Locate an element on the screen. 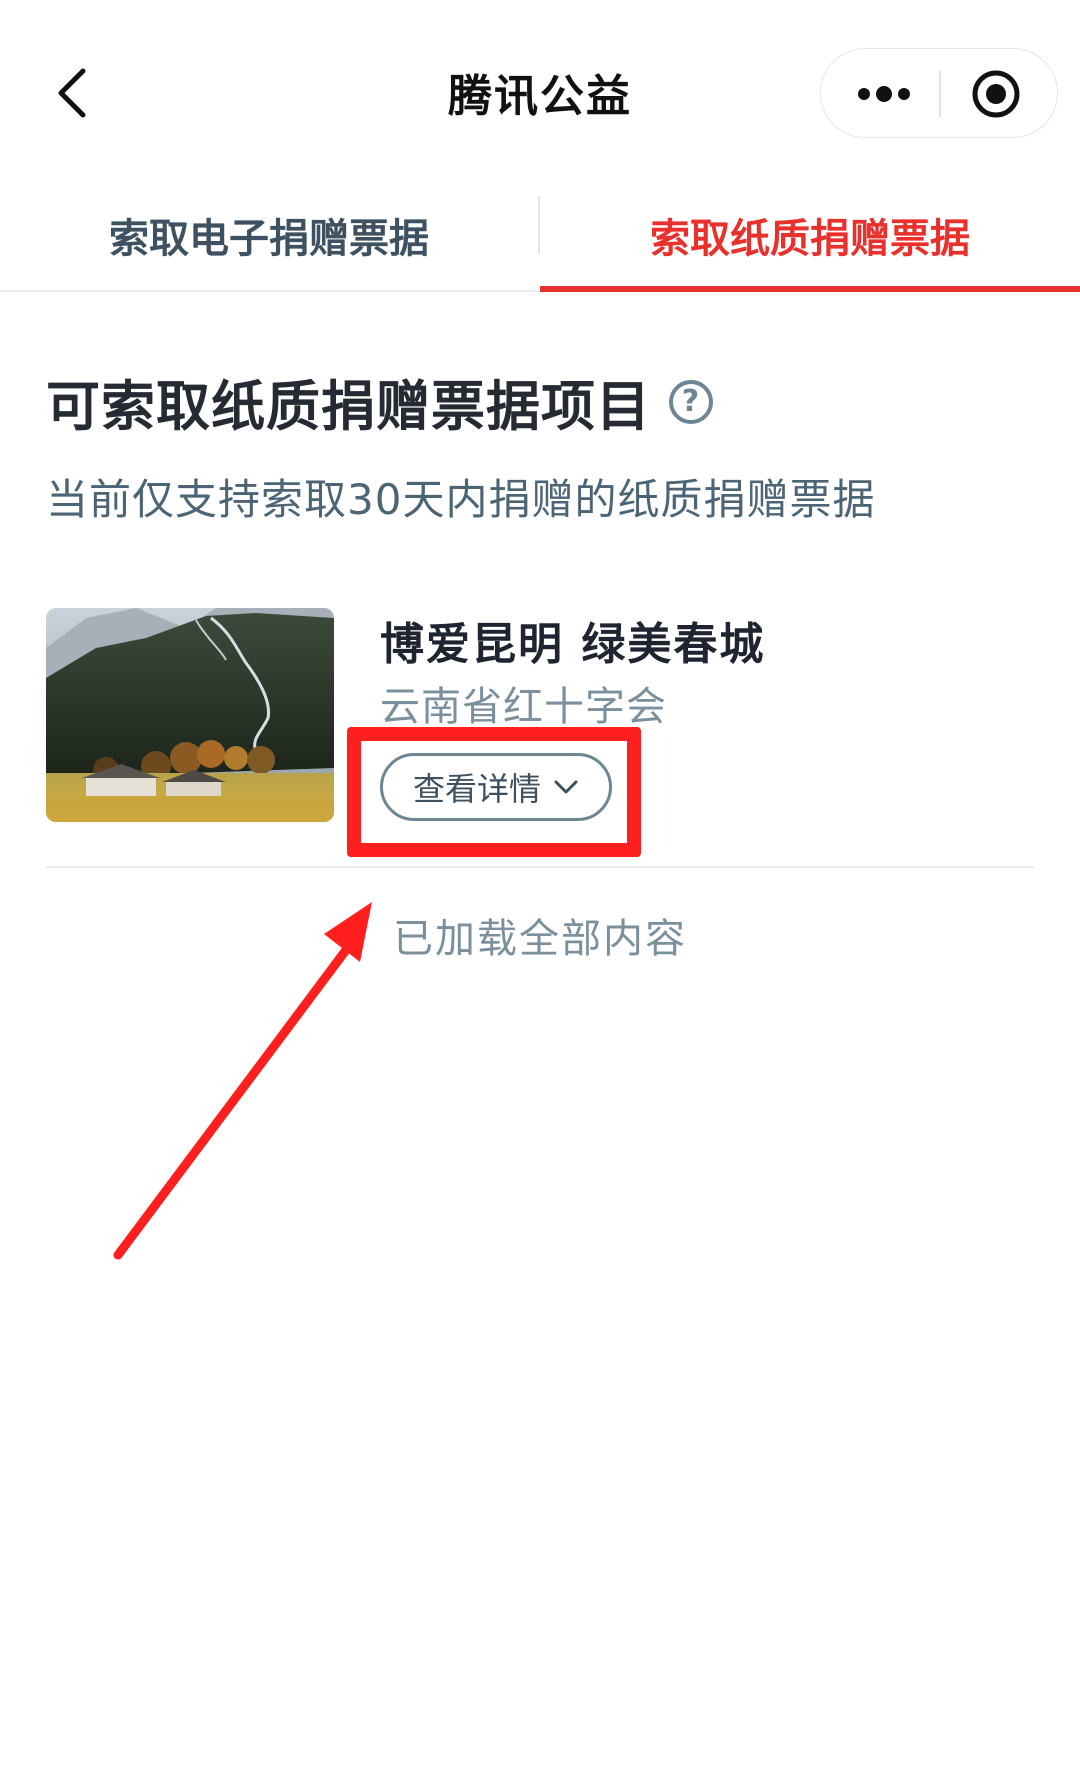  mountain-village-landscape-image is located at coordinates (190, 715).